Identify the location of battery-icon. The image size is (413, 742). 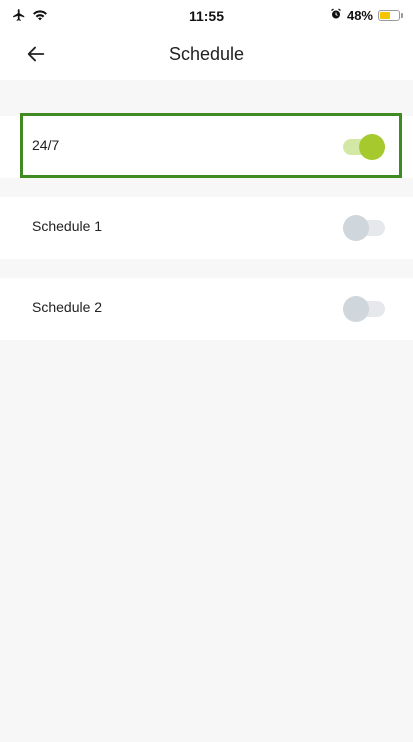
(389, 15).